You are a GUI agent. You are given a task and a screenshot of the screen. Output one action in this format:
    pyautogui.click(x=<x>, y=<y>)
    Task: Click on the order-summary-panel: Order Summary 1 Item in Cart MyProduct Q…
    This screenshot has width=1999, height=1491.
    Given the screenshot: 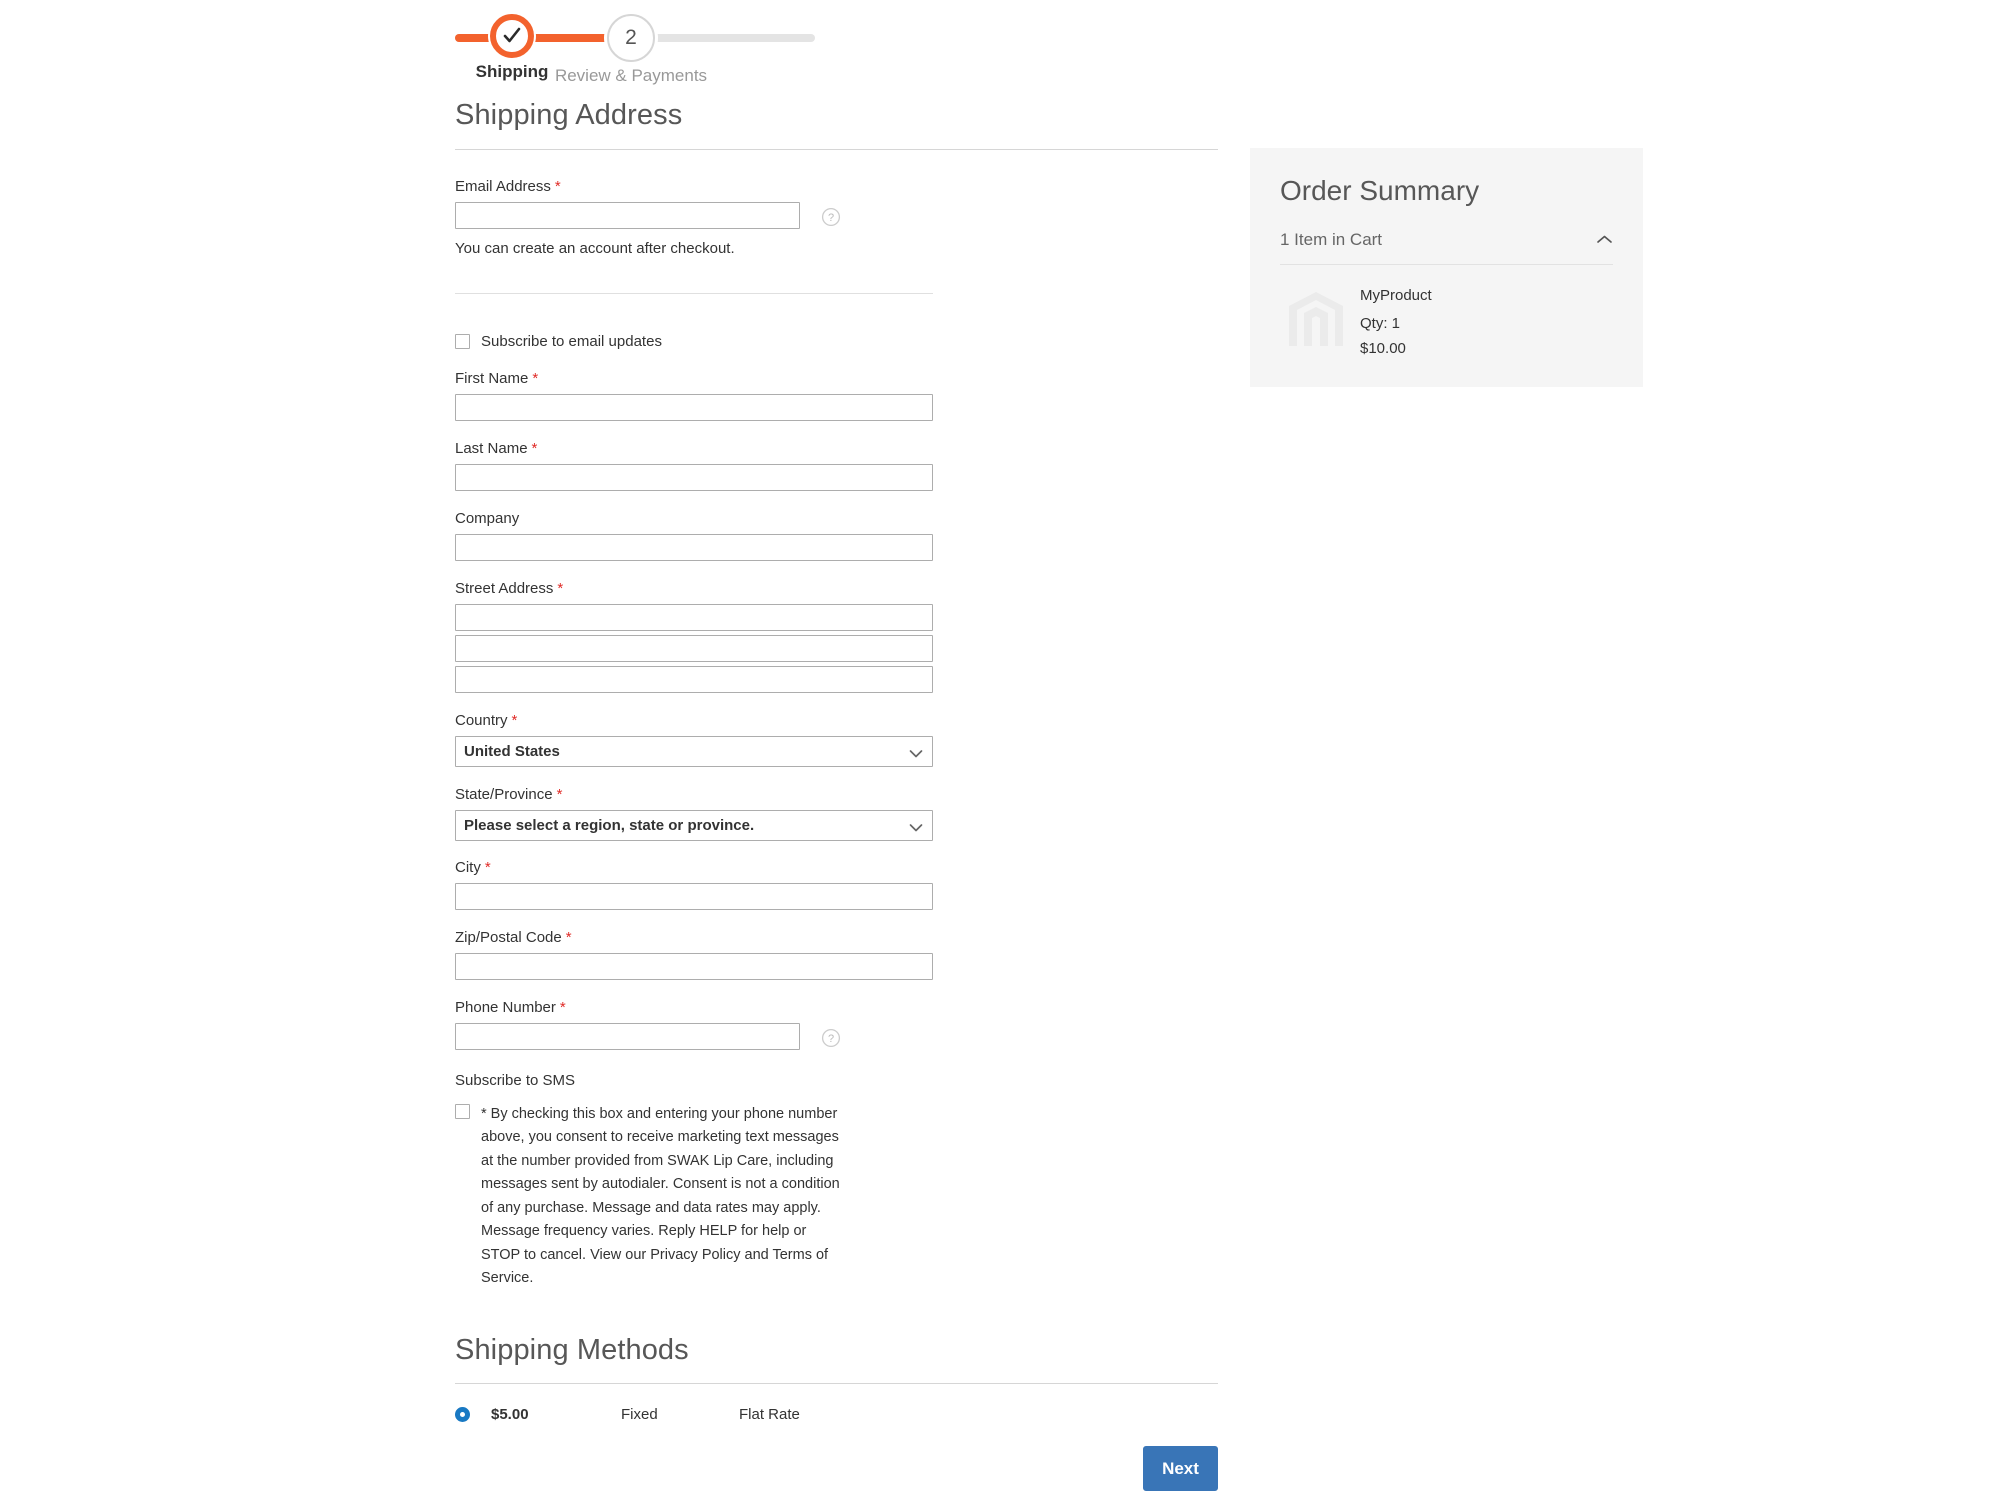 What is the action you would take?
    pyautogui.click(x=1446, y=267)
    